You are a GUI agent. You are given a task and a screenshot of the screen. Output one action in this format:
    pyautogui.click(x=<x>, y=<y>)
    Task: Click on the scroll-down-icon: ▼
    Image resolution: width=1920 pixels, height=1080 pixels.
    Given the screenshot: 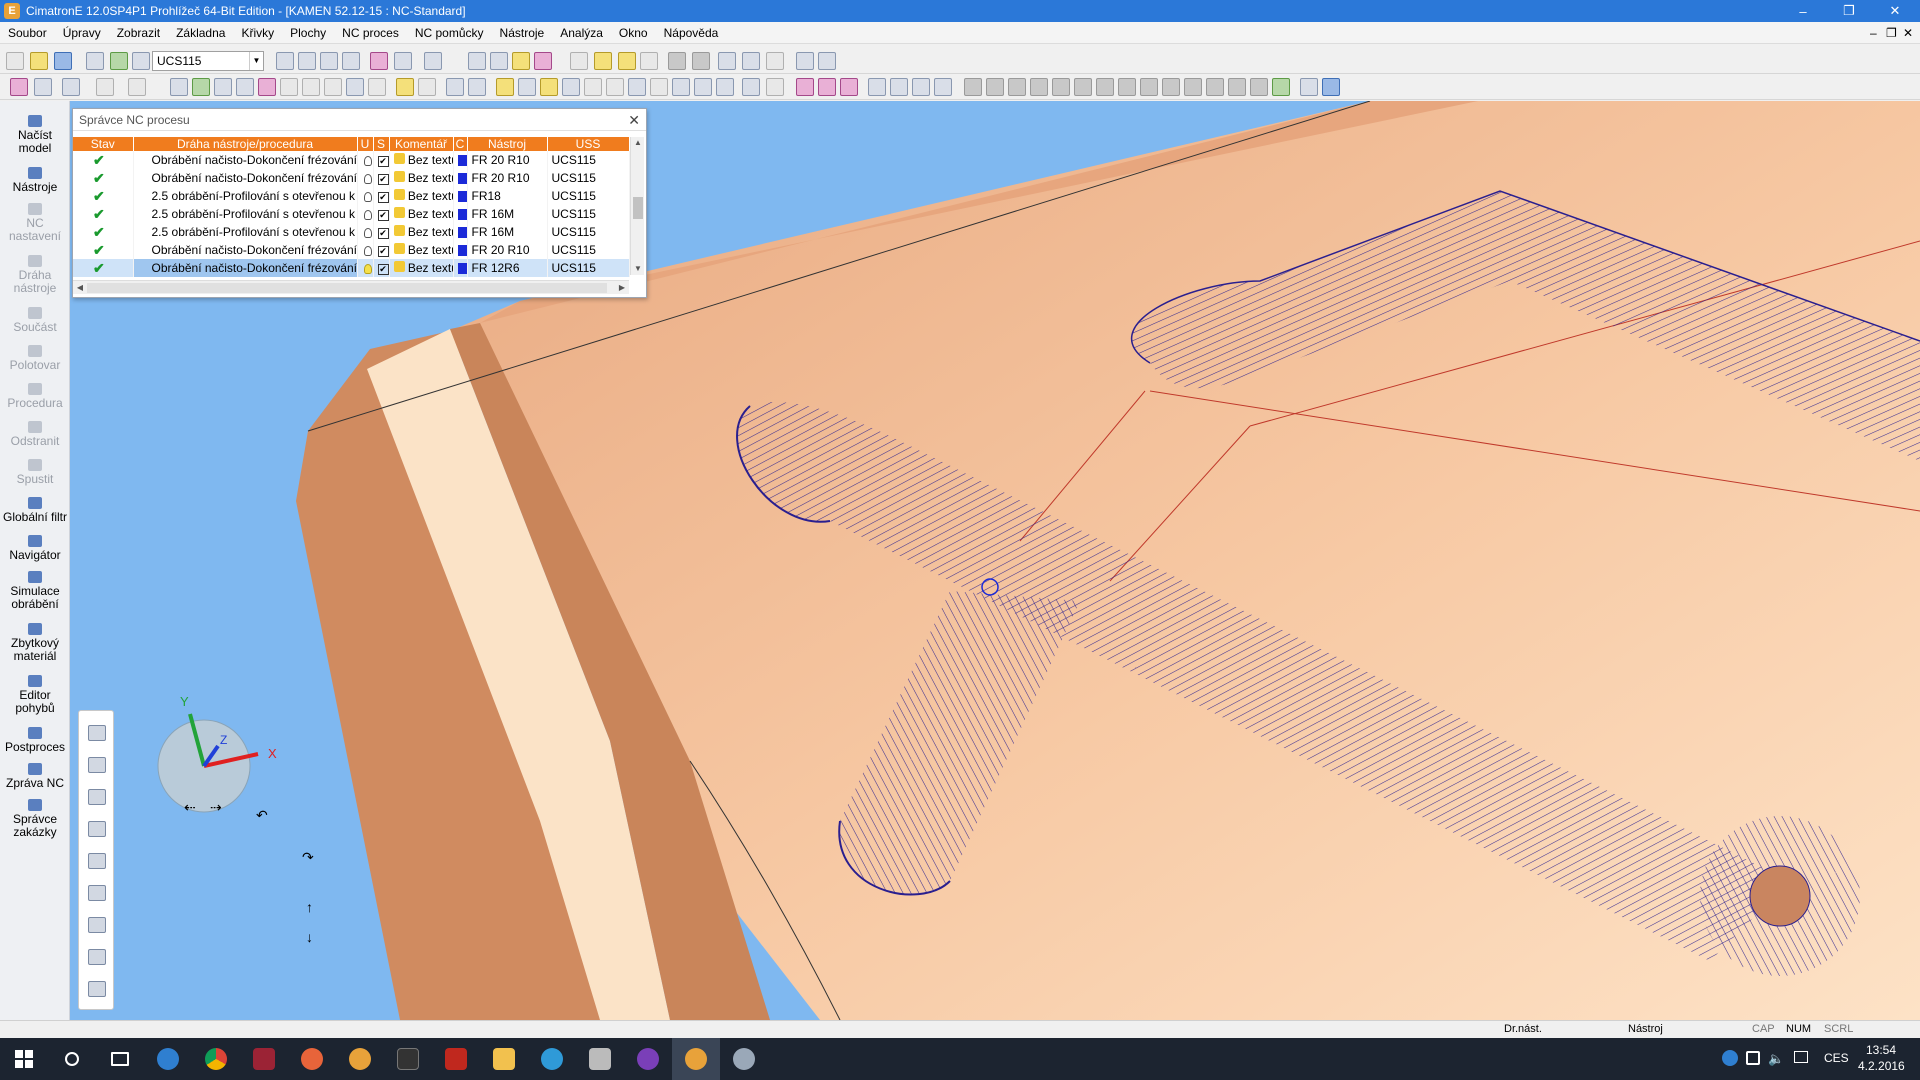 What is the action you would take?
    pyautogui.click(x=638, y=269)
    